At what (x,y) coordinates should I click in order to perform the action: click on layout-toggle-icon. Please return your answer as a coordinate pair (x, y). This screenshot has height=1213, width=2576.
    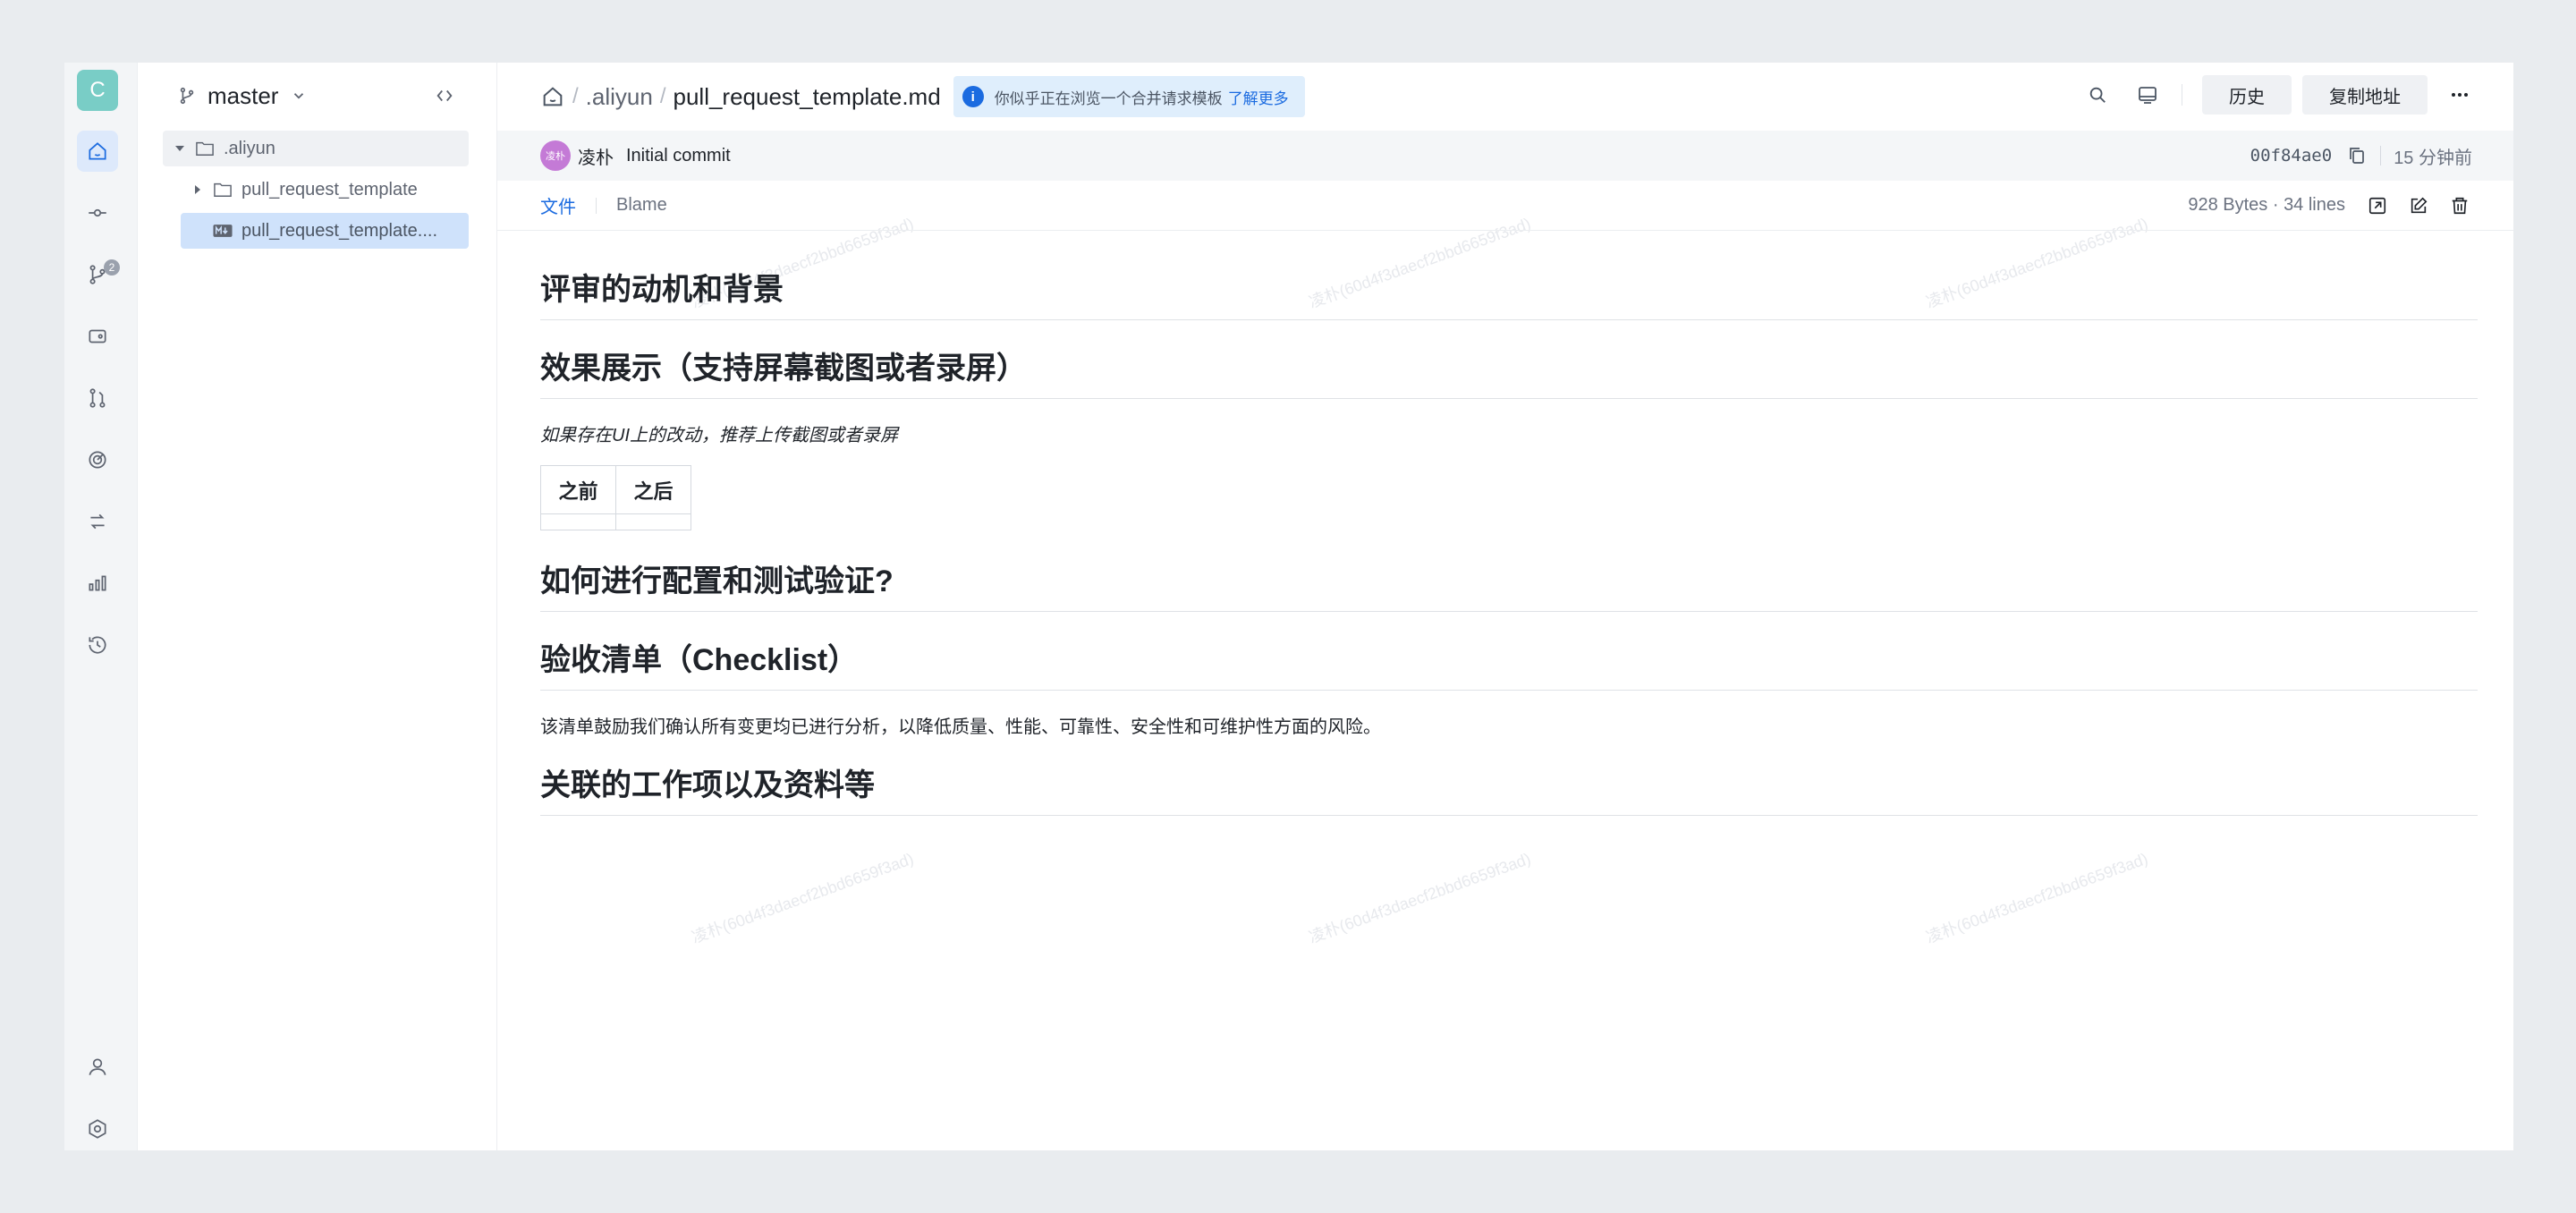
    Looking at the image, I should click on (2147, 95).